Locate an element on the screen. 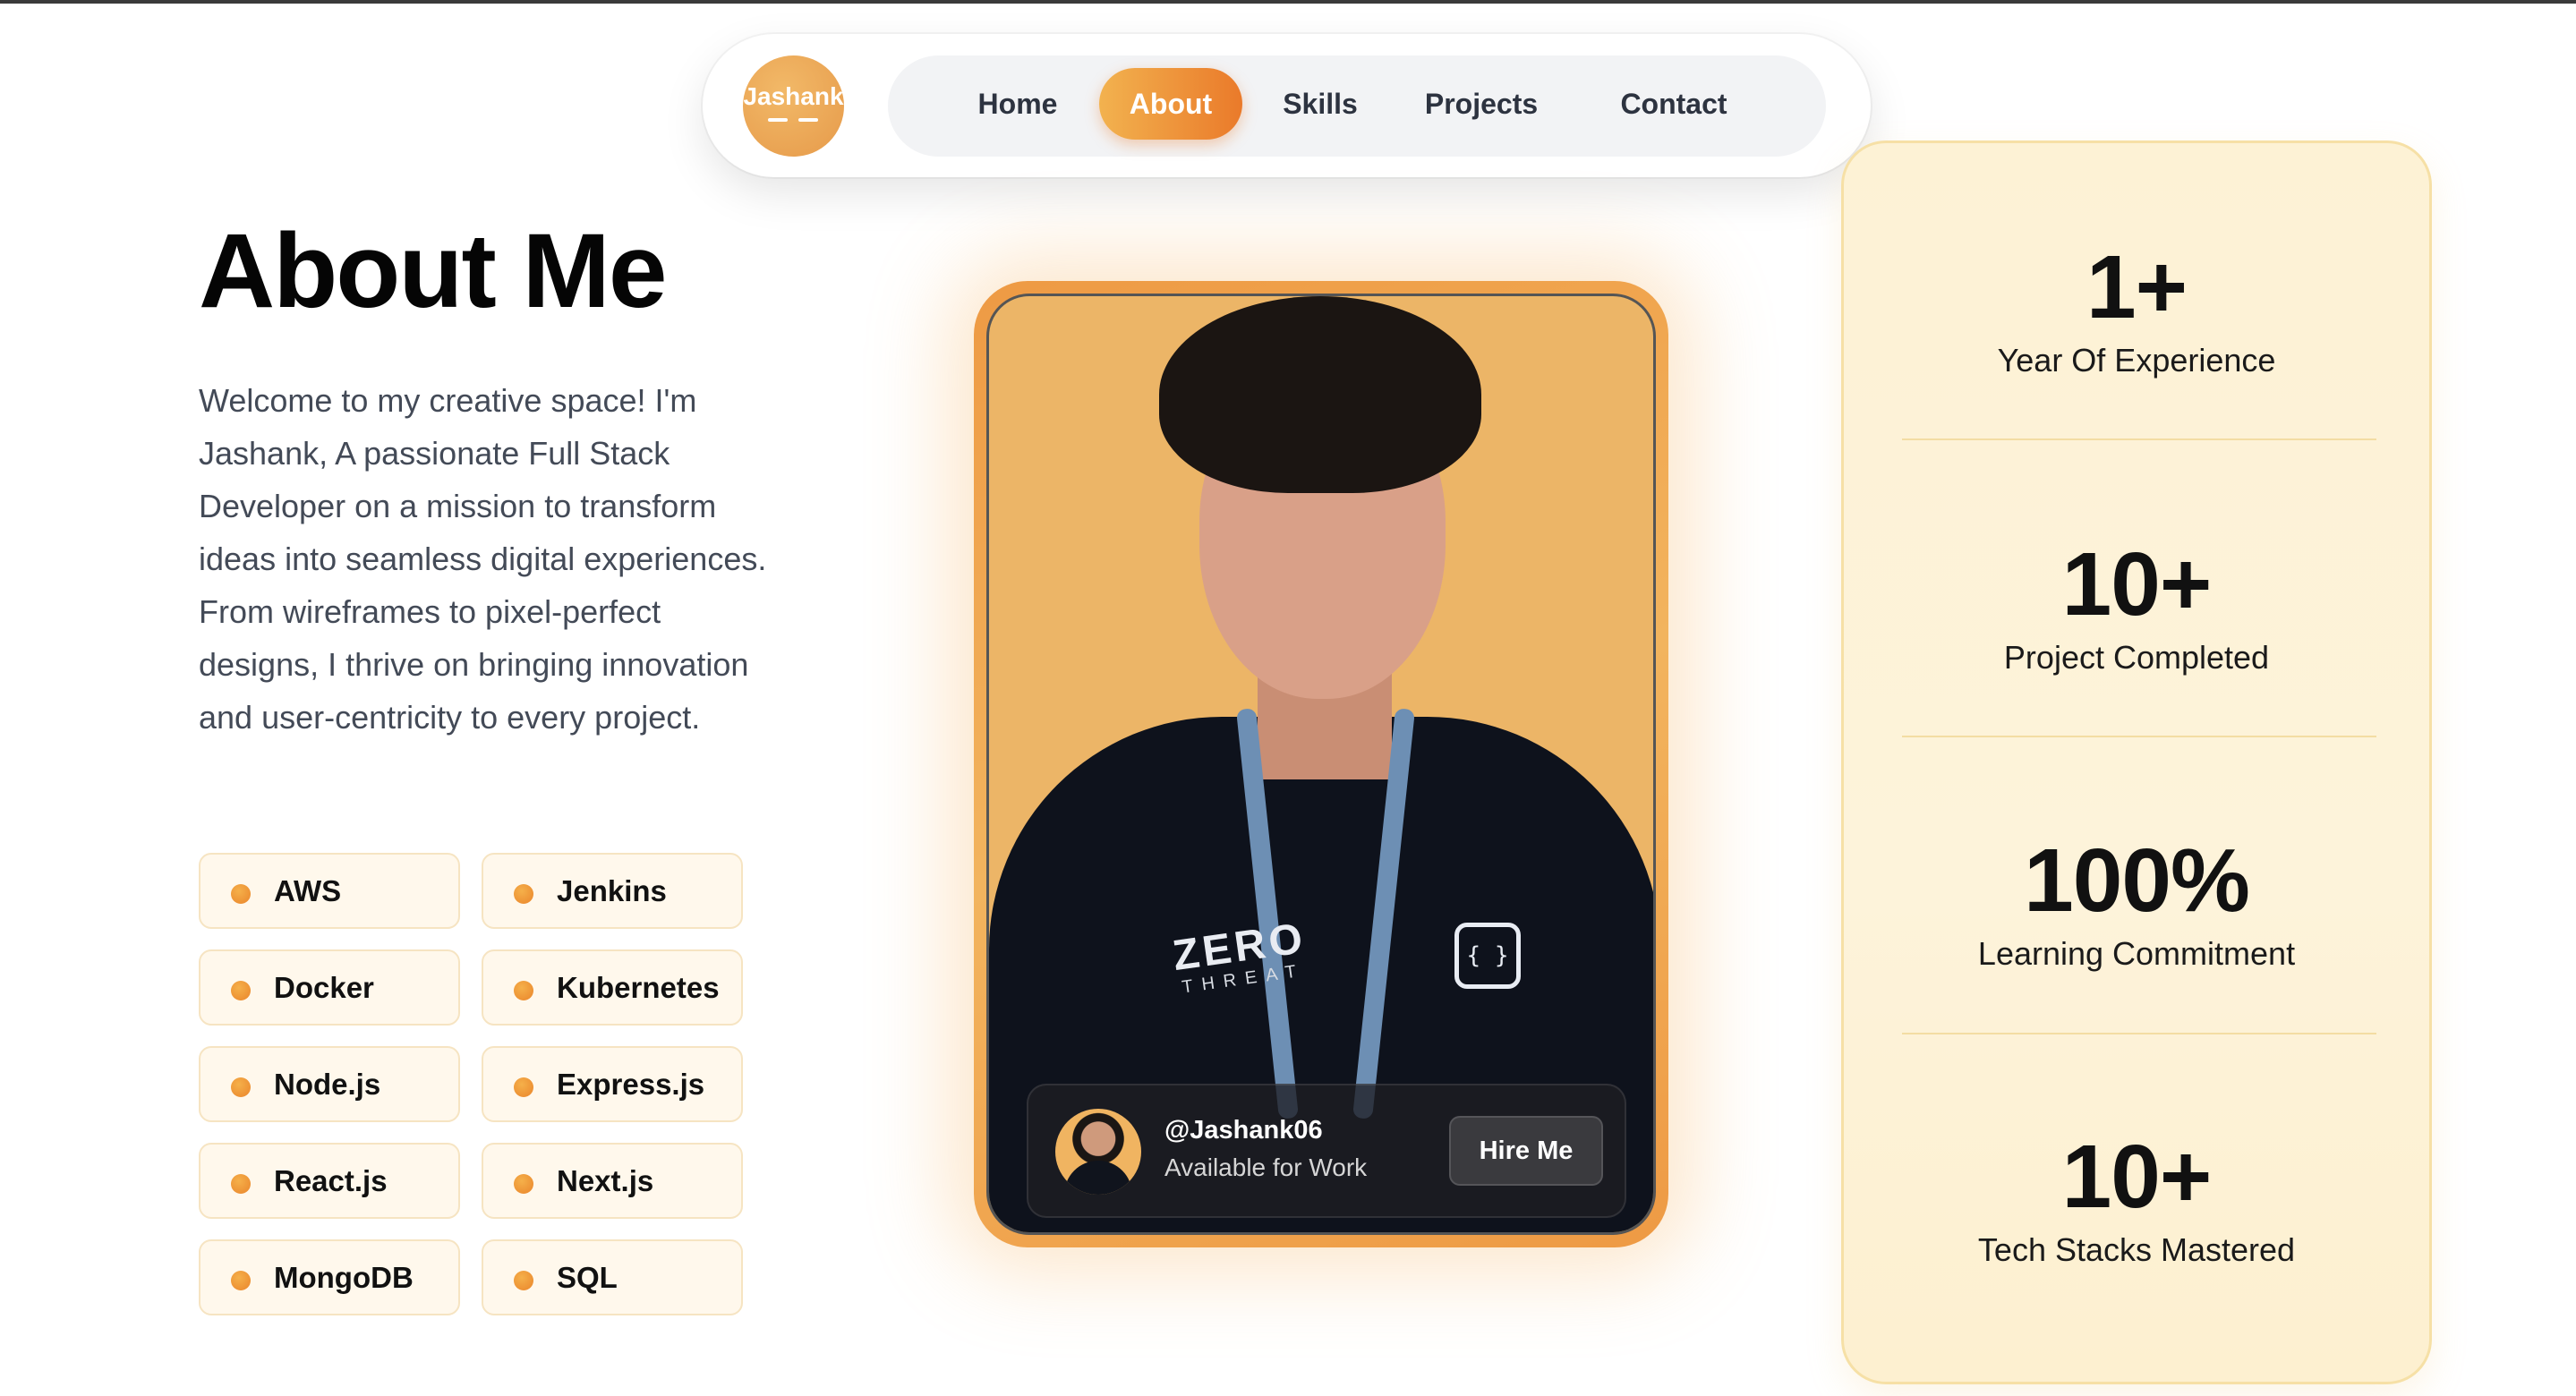  stat-label: Tech Stacks Mastered is located at coordinates (2136, 1249).